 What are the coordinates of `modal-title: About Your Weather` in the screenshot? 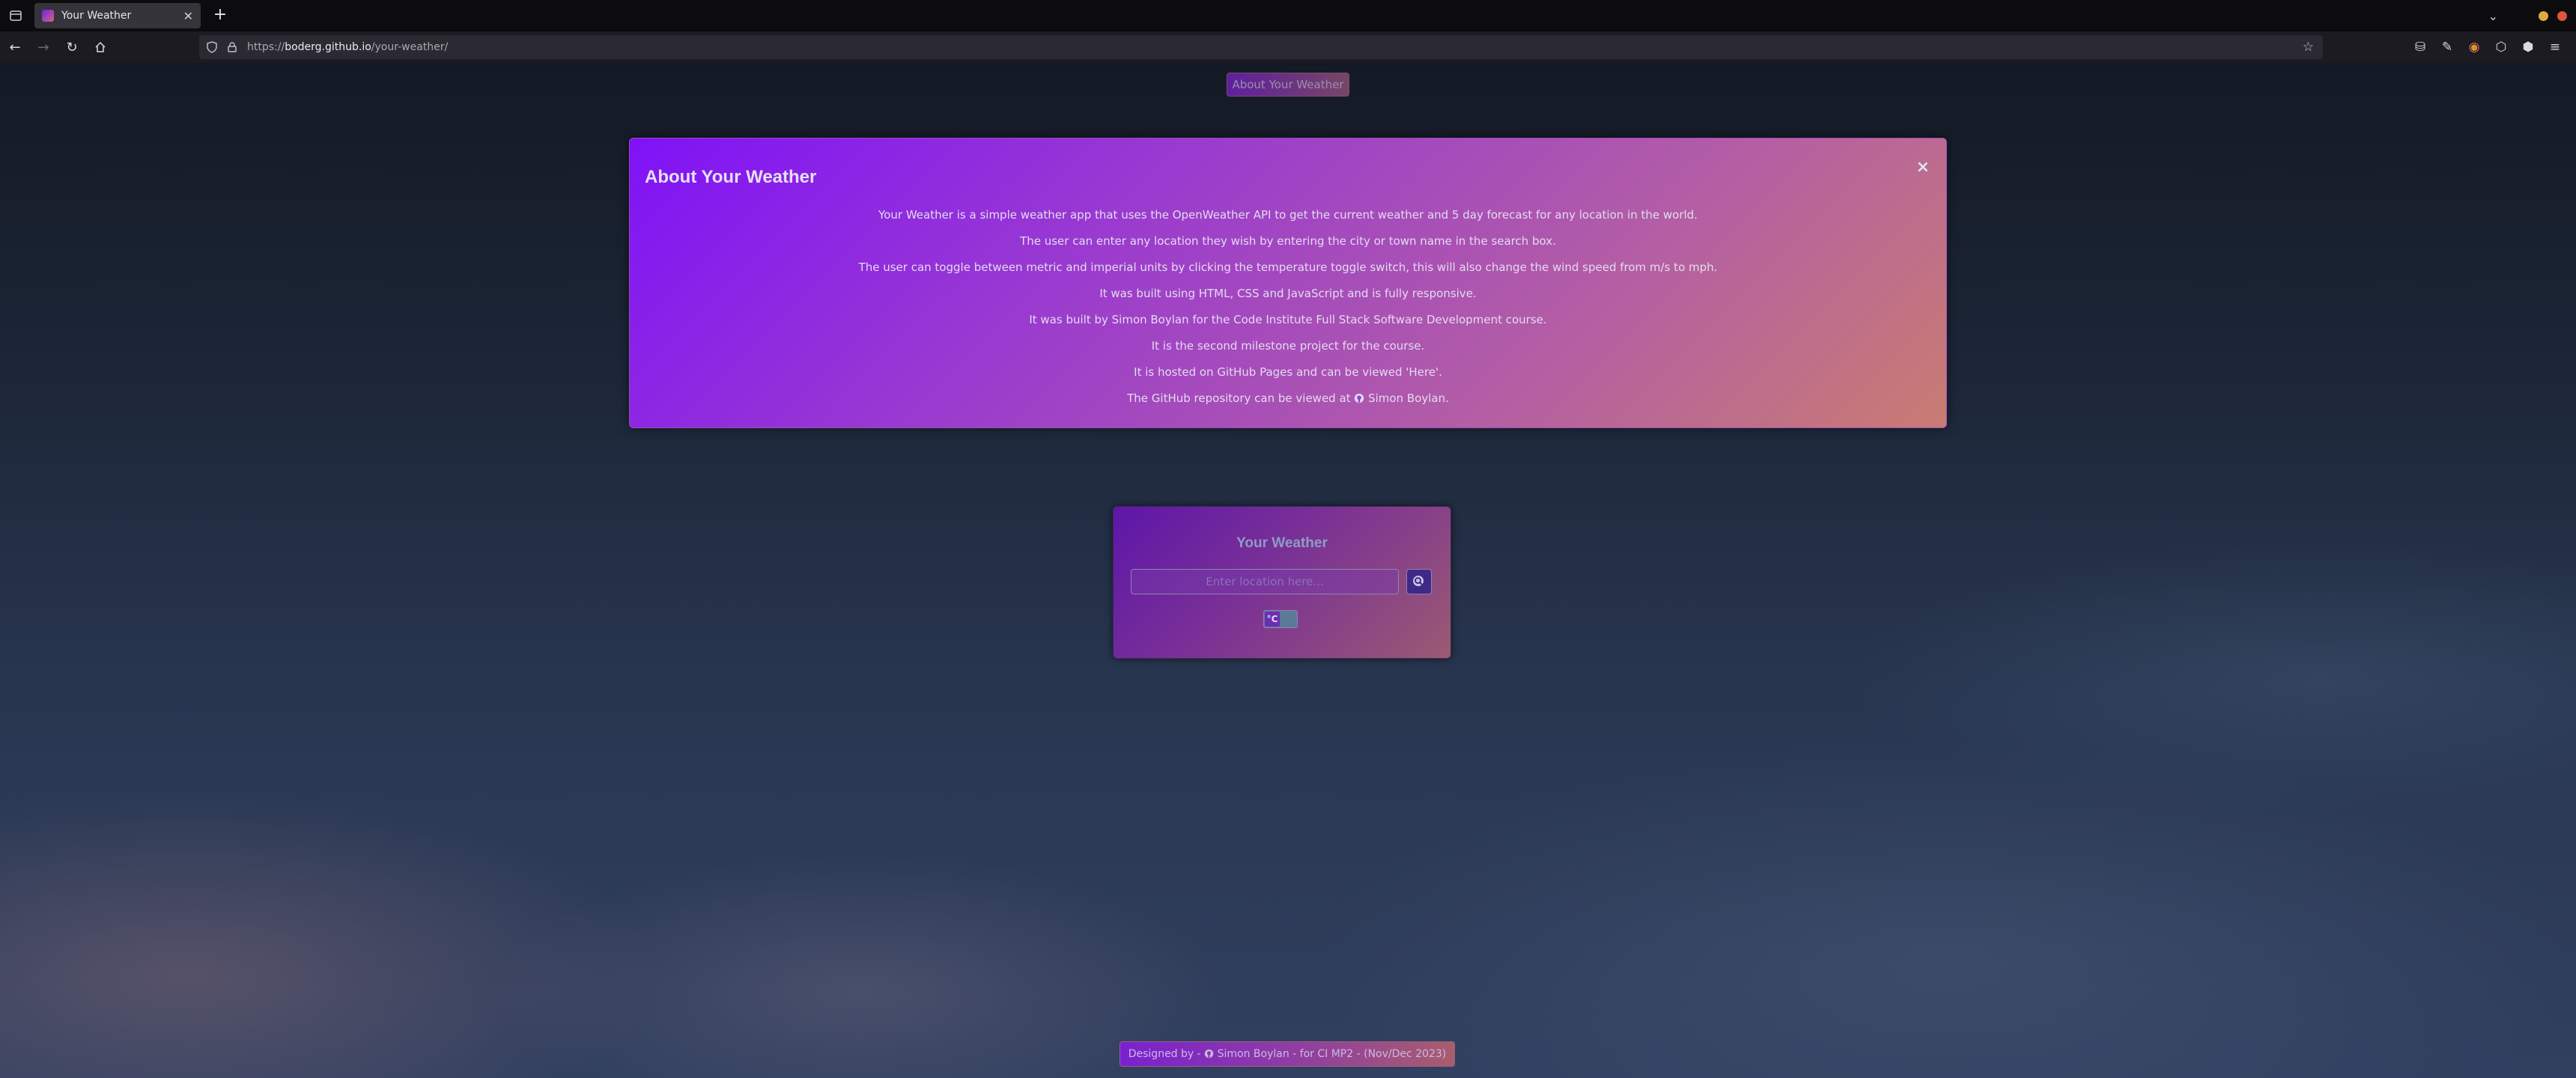 It's located at (731, 177).